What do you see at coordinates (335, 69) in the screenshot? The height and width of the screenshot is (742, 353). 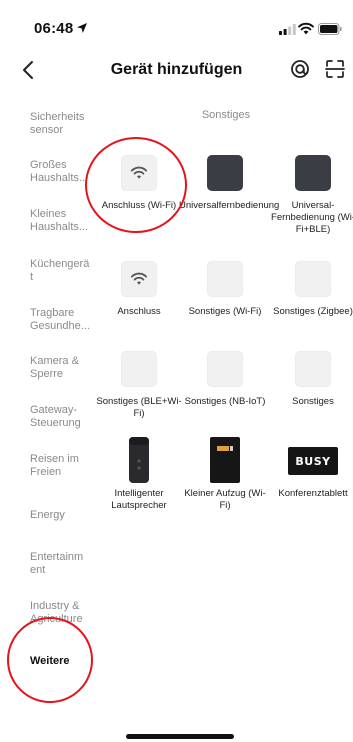 I see `scan-icon` at bounding box center [335, 69].